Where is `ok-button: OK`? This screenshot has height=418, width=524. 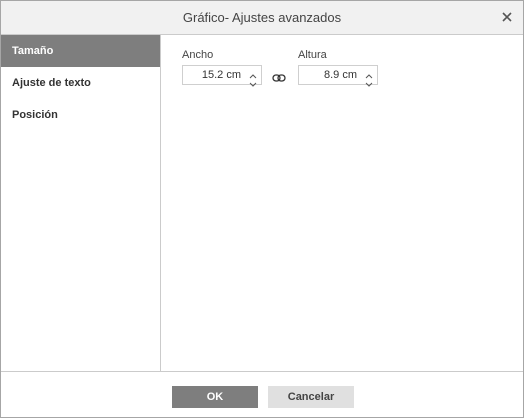 ok-button: OK is located at coordinates (215, 397).